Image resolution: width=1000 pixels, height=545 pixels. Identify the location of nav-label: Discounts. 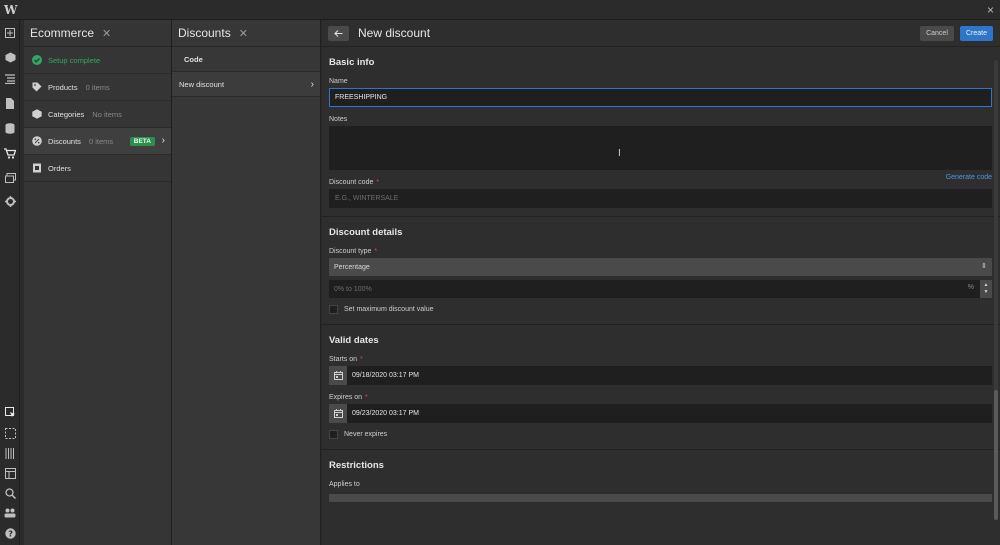
(64, 141).